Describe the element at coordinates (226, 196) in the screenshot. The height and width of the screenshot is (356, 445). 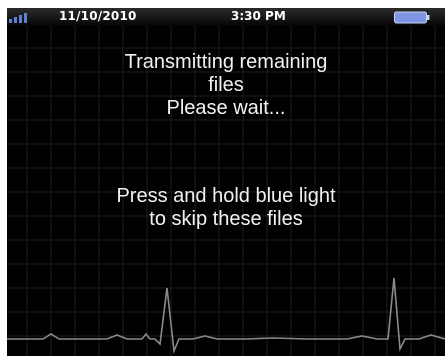
I see `message-line: Press and hold blue light` at that location.